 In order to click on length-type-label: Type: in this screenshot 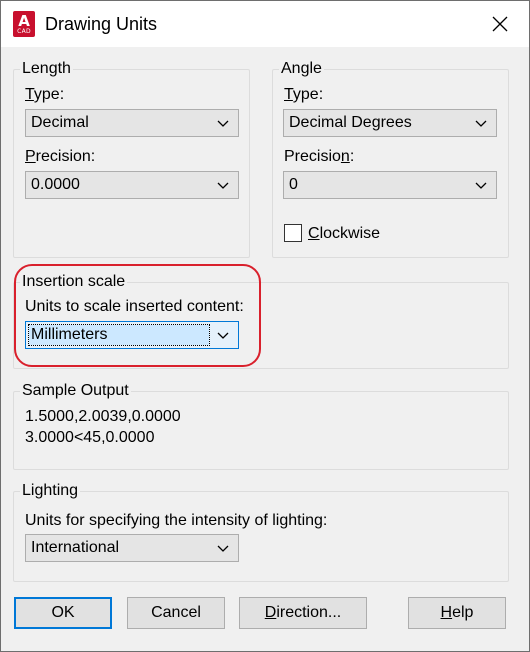, I will do `click(45, 94)`.